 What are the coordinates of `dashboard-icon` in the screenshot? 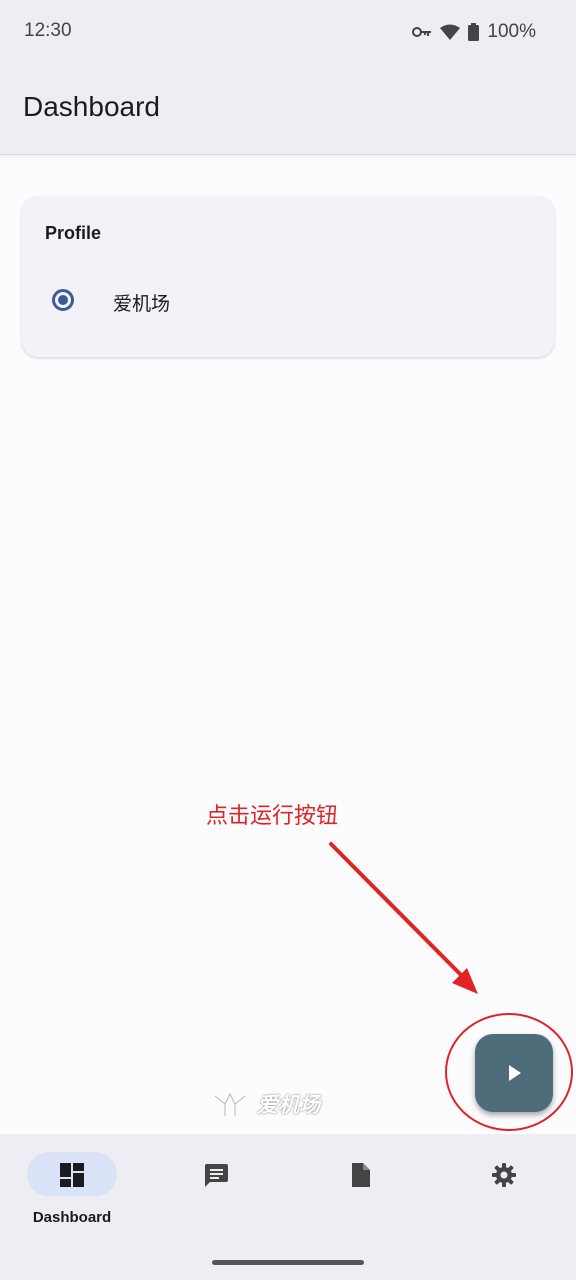 It's located at (72, 1175).